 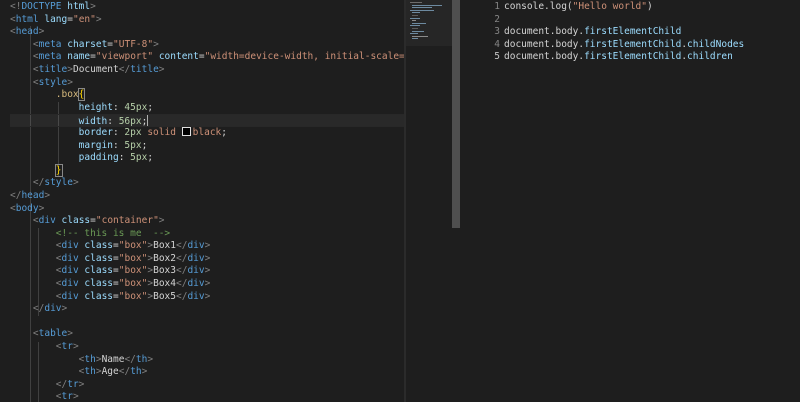 What do you see at coordinates (633, 57) in the screenshot?
I see `code-token: firstElementChild` at bounding box center [633, 57].